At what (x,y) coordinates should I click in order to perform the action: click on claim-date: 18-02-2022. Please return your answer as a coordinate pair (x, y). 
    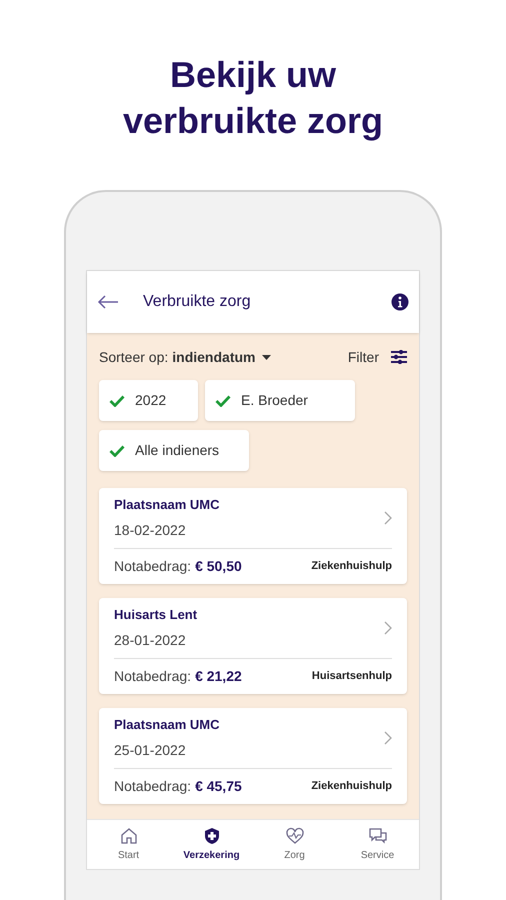
    Looking at the image, I should click on (150, 530).